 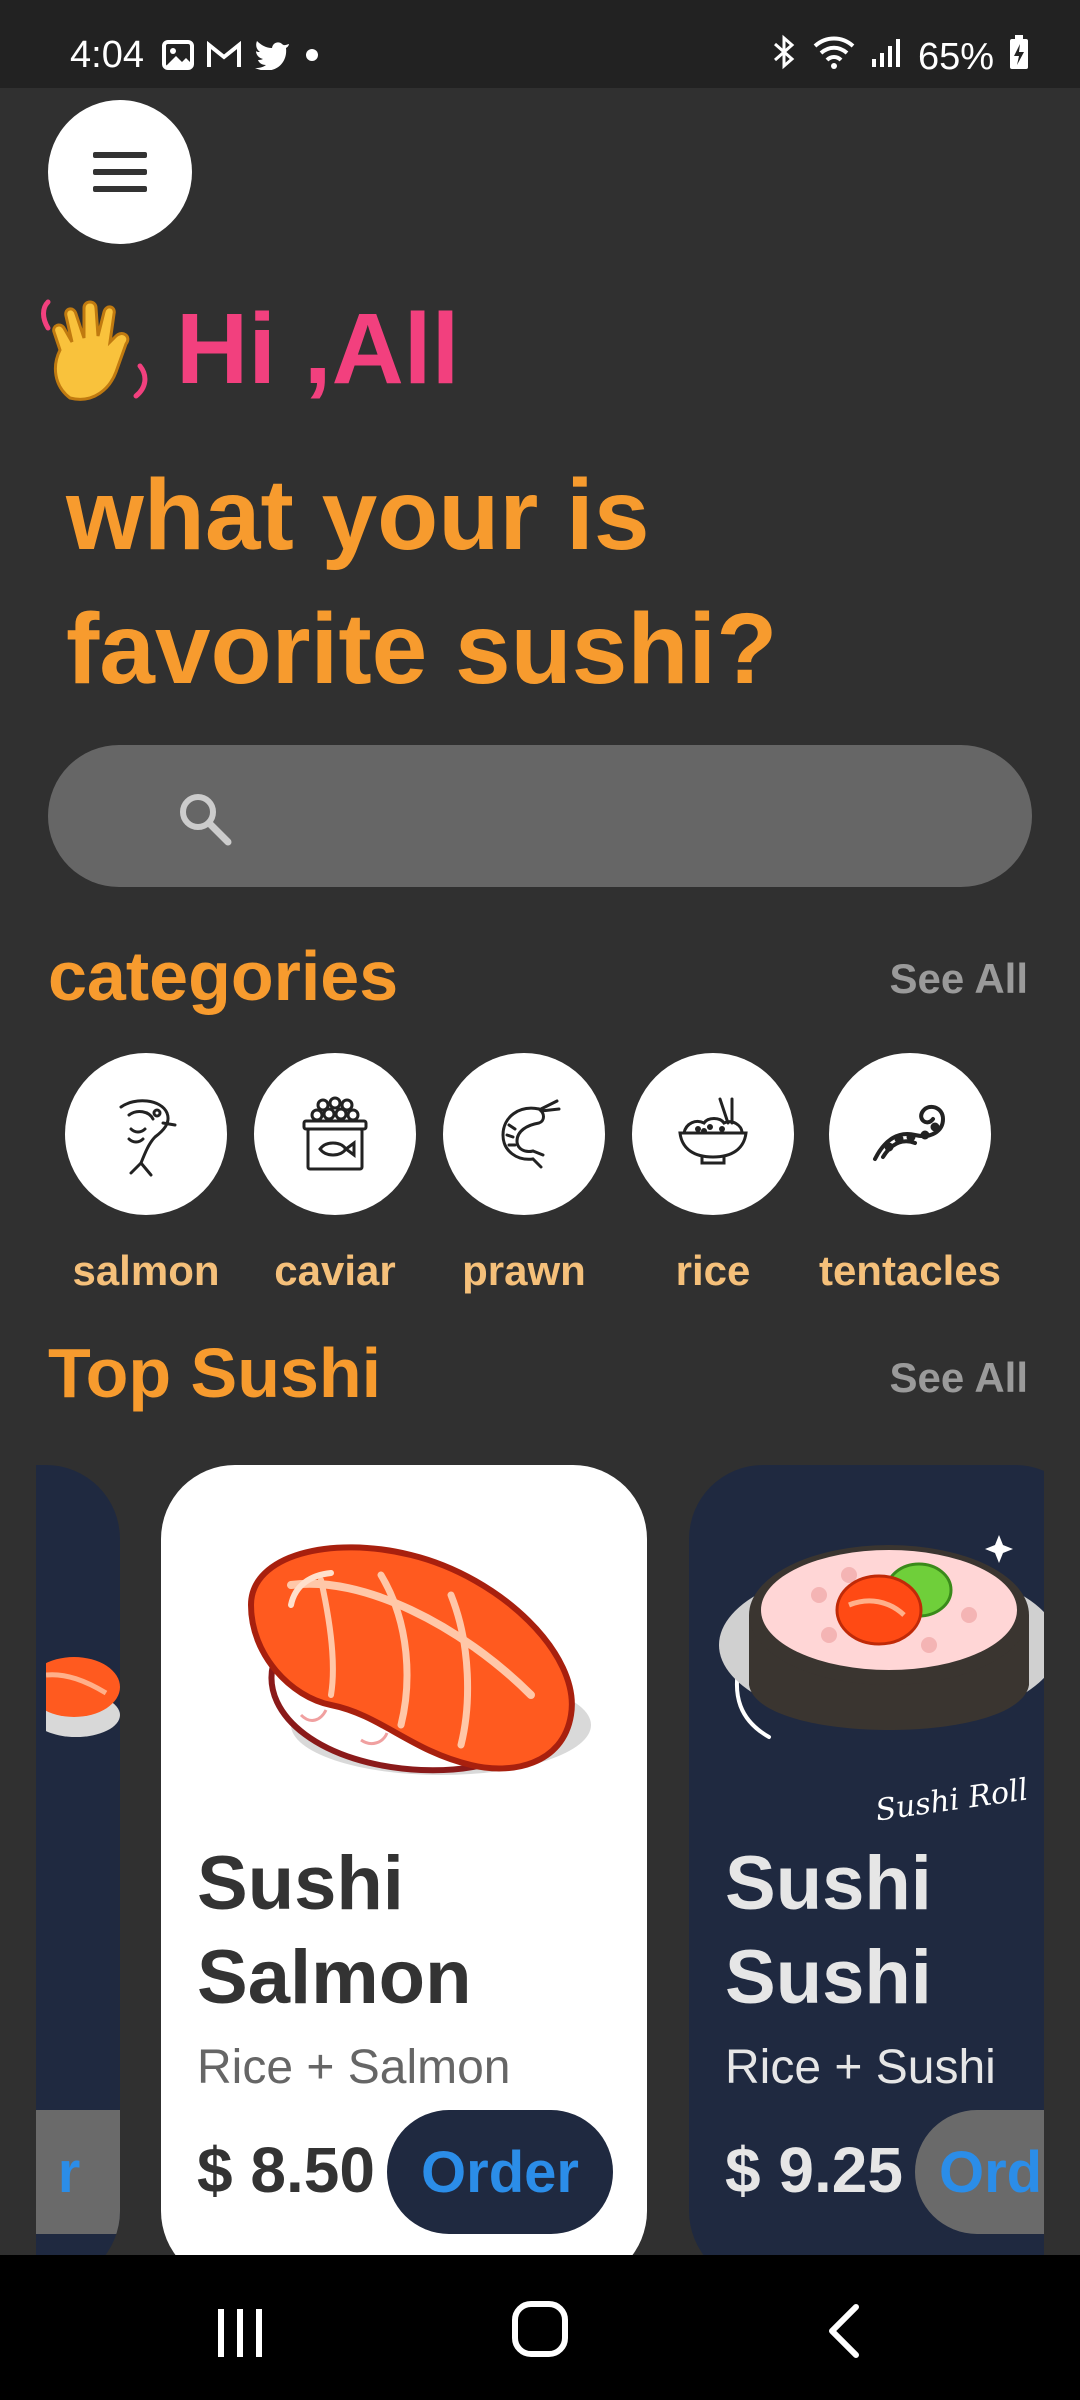 I want to click on sushi-image-partial, so click(x=83, y=1697).